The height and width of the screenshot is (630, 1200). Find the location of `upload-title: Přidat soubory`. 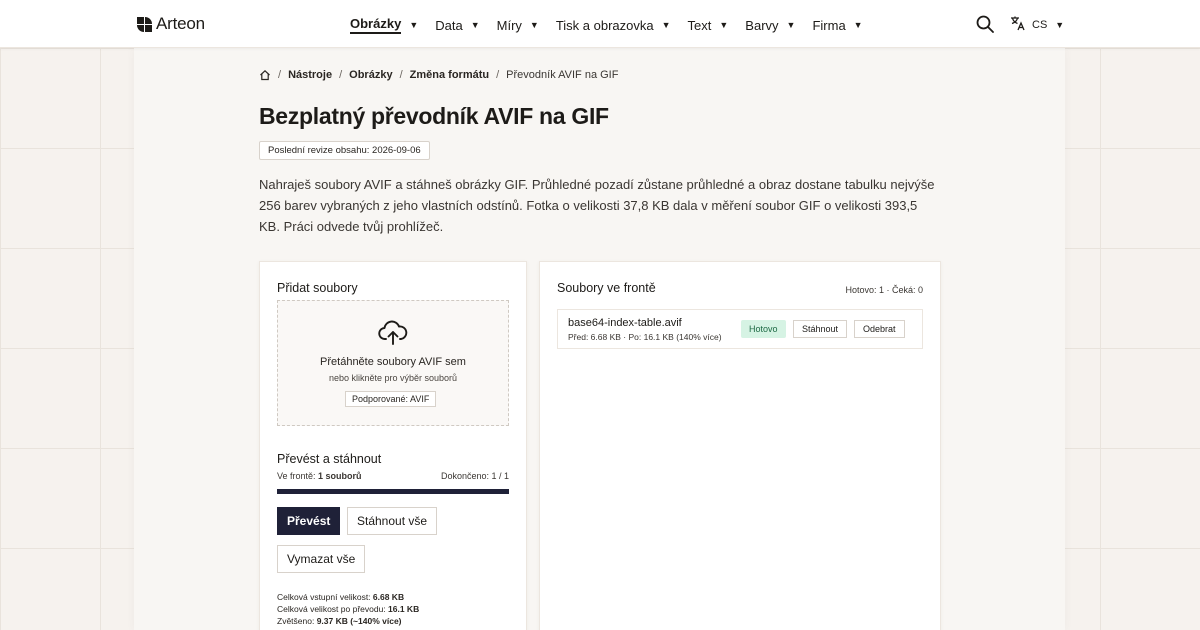

upload-title: Přidat soubory is located at coordinates (317, 288).